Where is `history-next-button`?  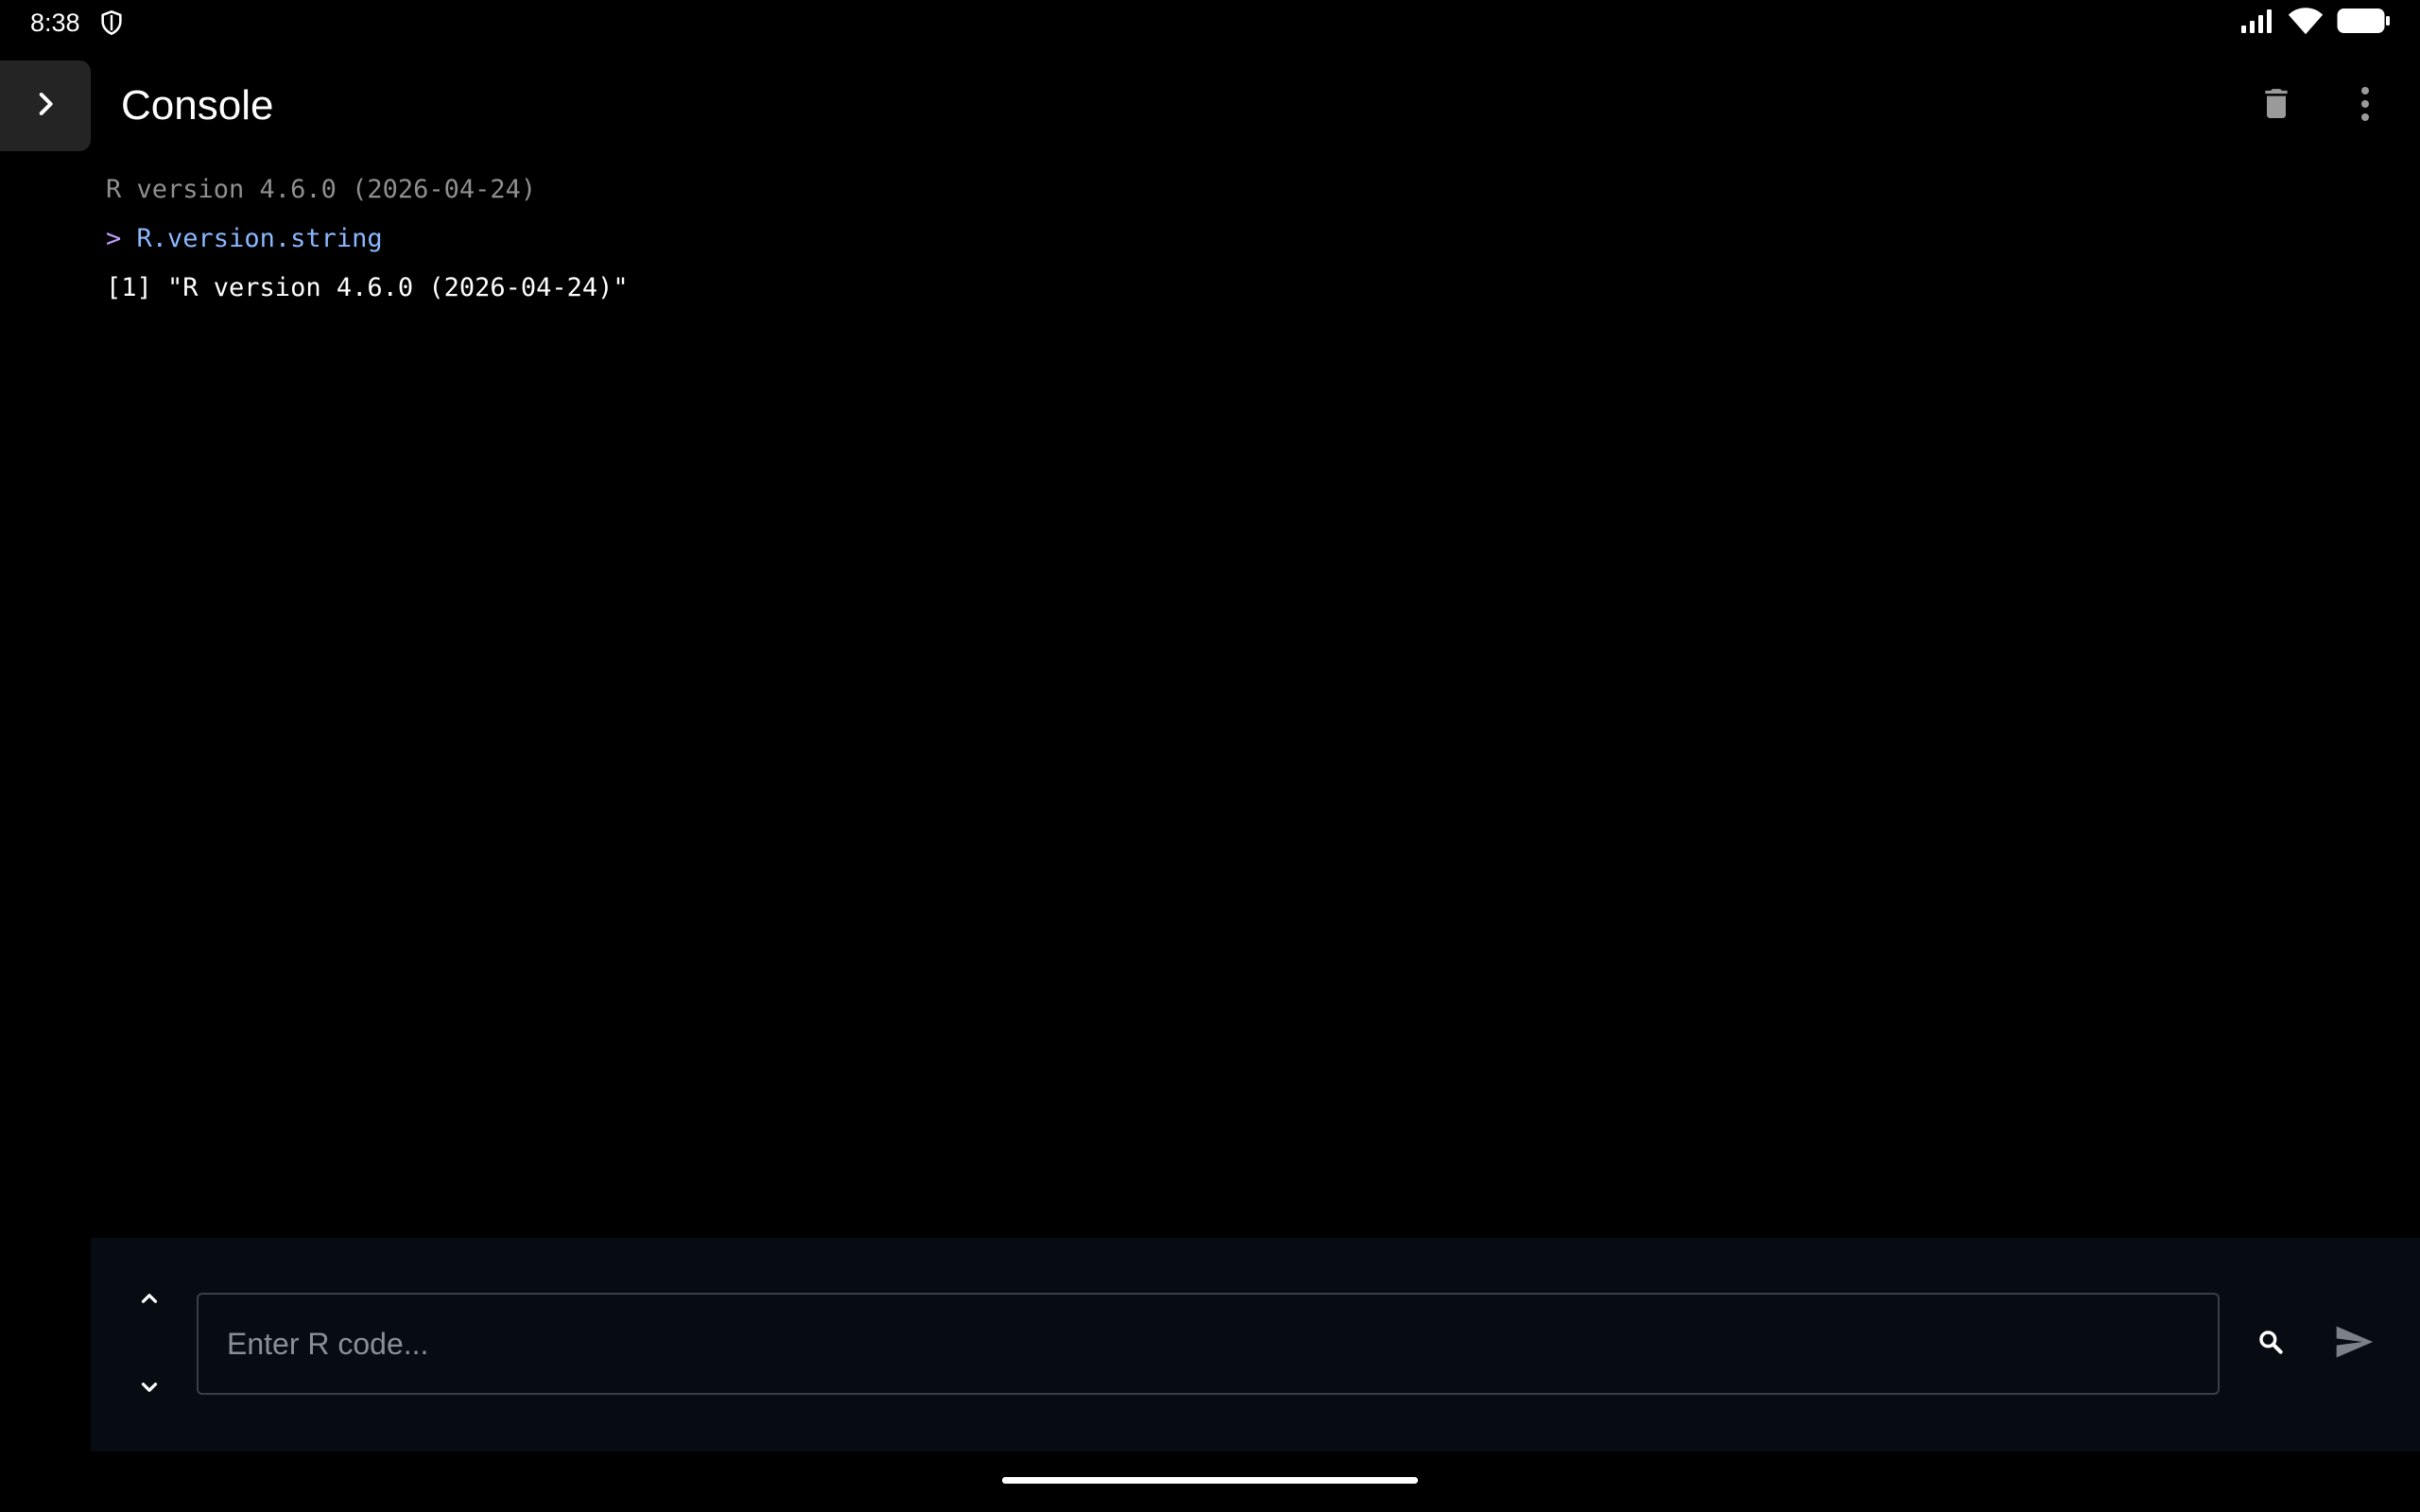
history-next-button is located at coordinates (149, 1389).